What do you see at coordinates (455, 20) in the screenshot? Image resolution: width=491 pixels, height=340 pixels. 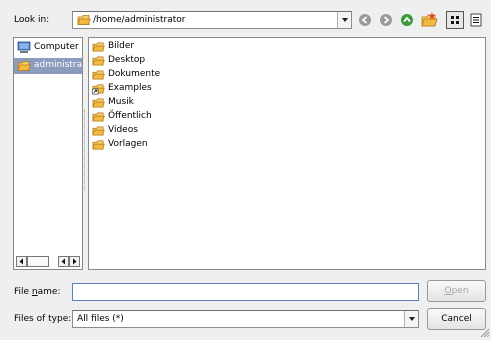 I see `list-view-icon` at bounding box center [455, 20].